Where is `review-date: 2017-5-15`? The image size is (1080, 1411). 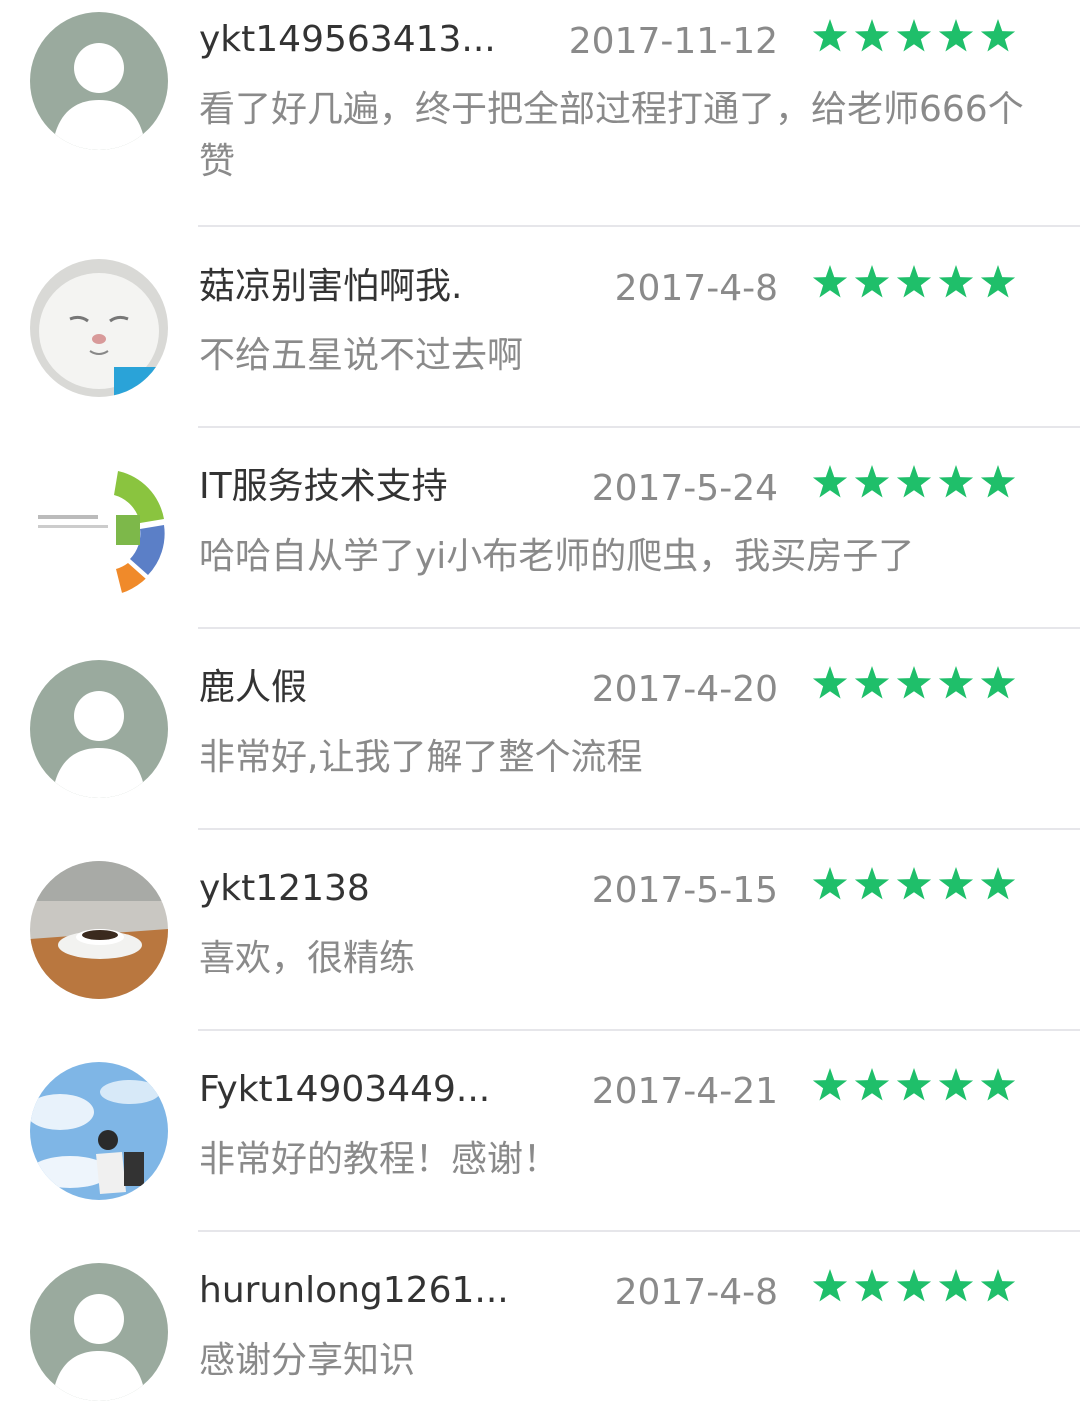 review-date: 2017-5-15 is located at coordinates (684, 890).